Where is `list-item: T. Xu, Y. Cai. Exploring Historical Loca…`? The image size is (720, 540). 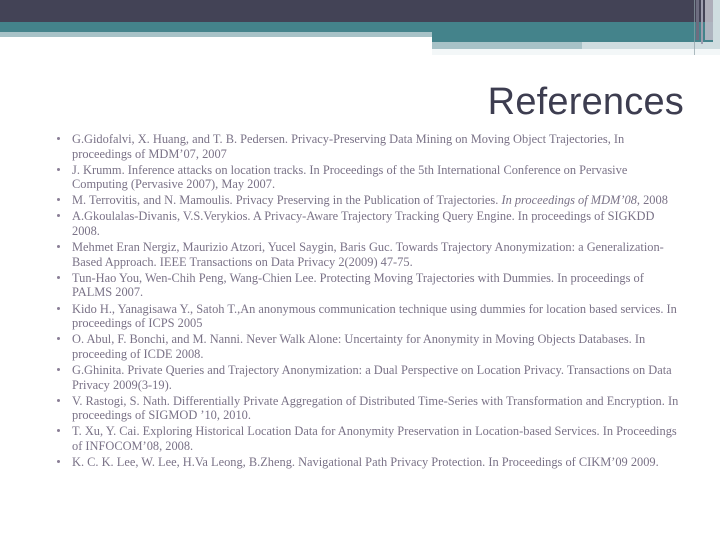
list-item: T. Xu, Y. Cai. Exploring Historical Loca… is located at coordinates (365, 438).